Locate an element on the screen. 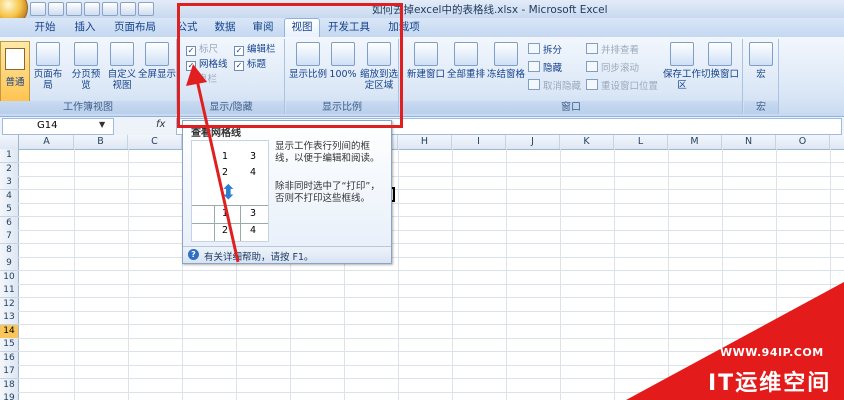  annotation-arrow-line is located at coordinates (217, 171).